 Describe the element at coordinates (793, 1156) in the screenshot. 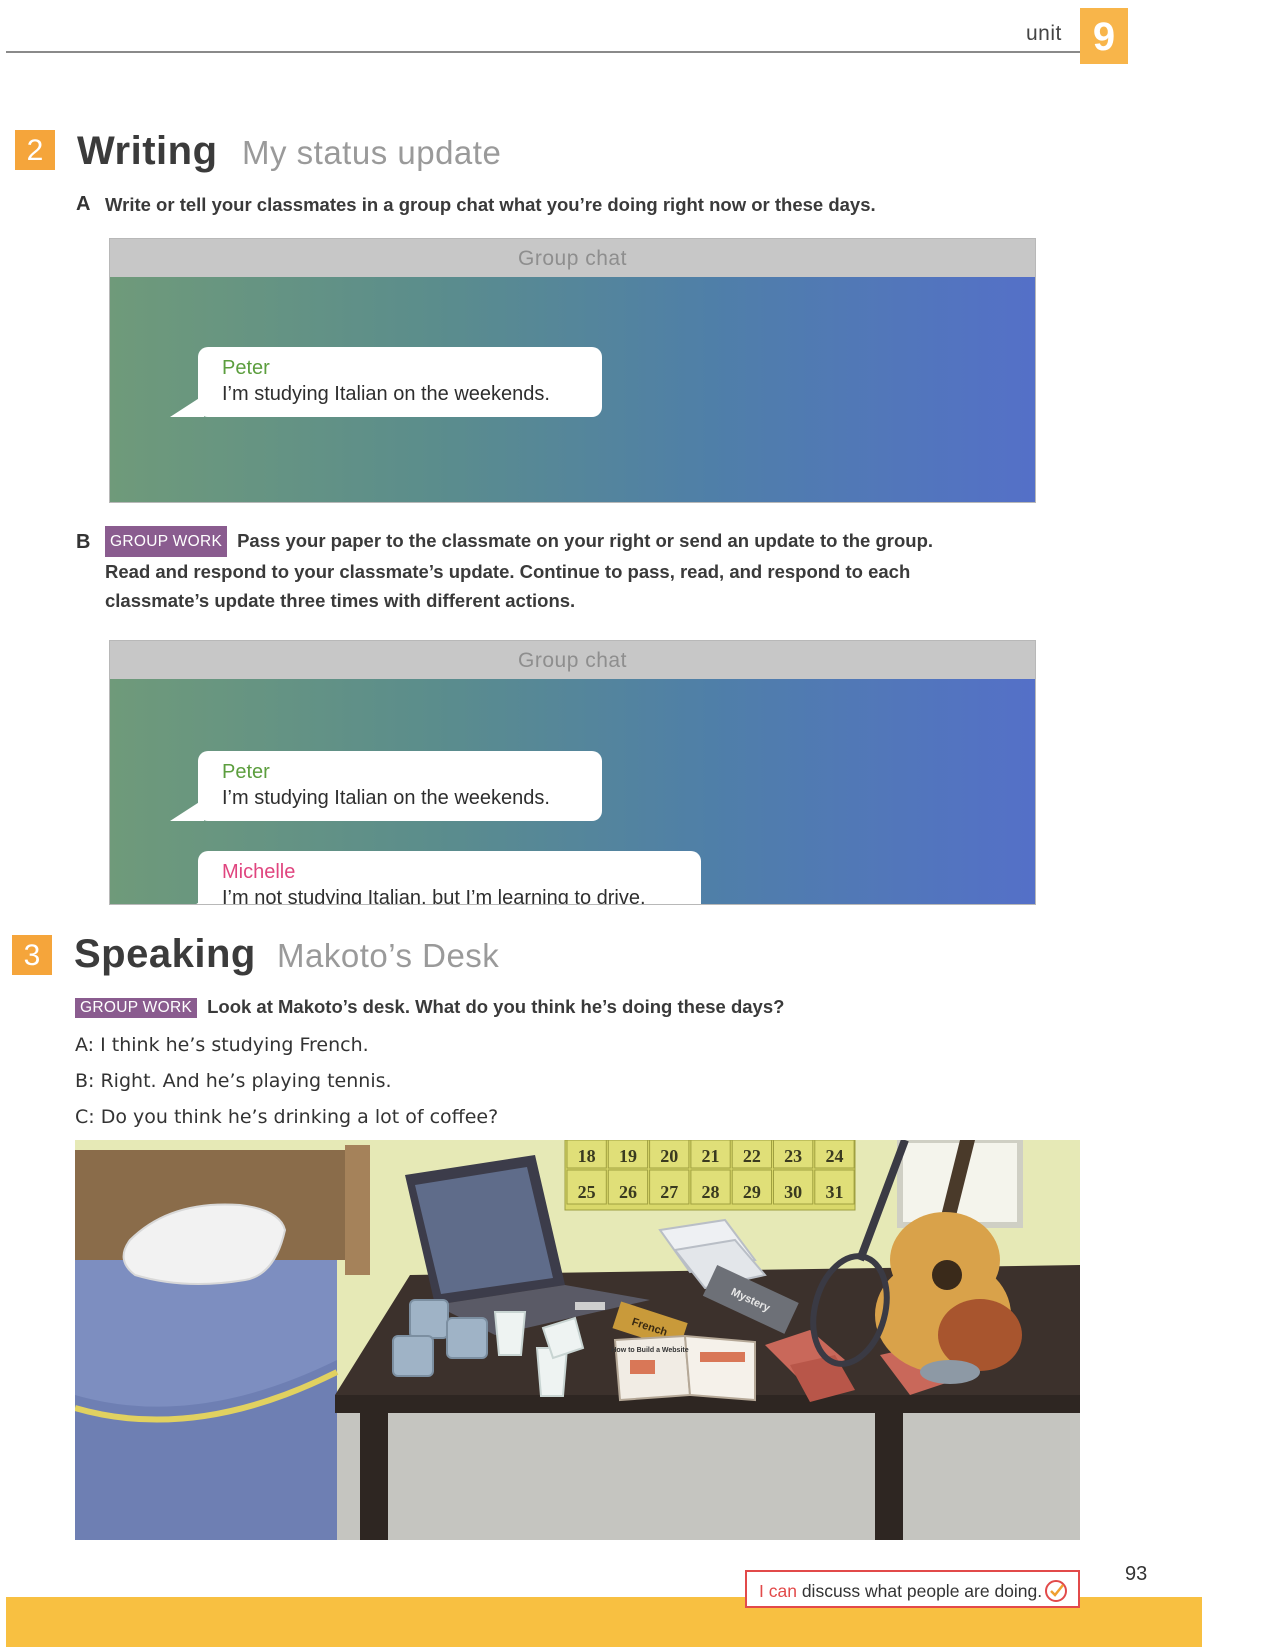

I see `calendar-day: 23` at that location.